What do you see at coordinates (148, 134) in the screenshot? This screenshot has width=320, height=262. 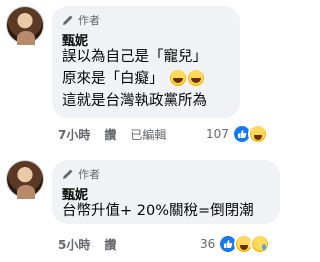 I see `edited-label: 已編輯` at bounding box center [148, 134].